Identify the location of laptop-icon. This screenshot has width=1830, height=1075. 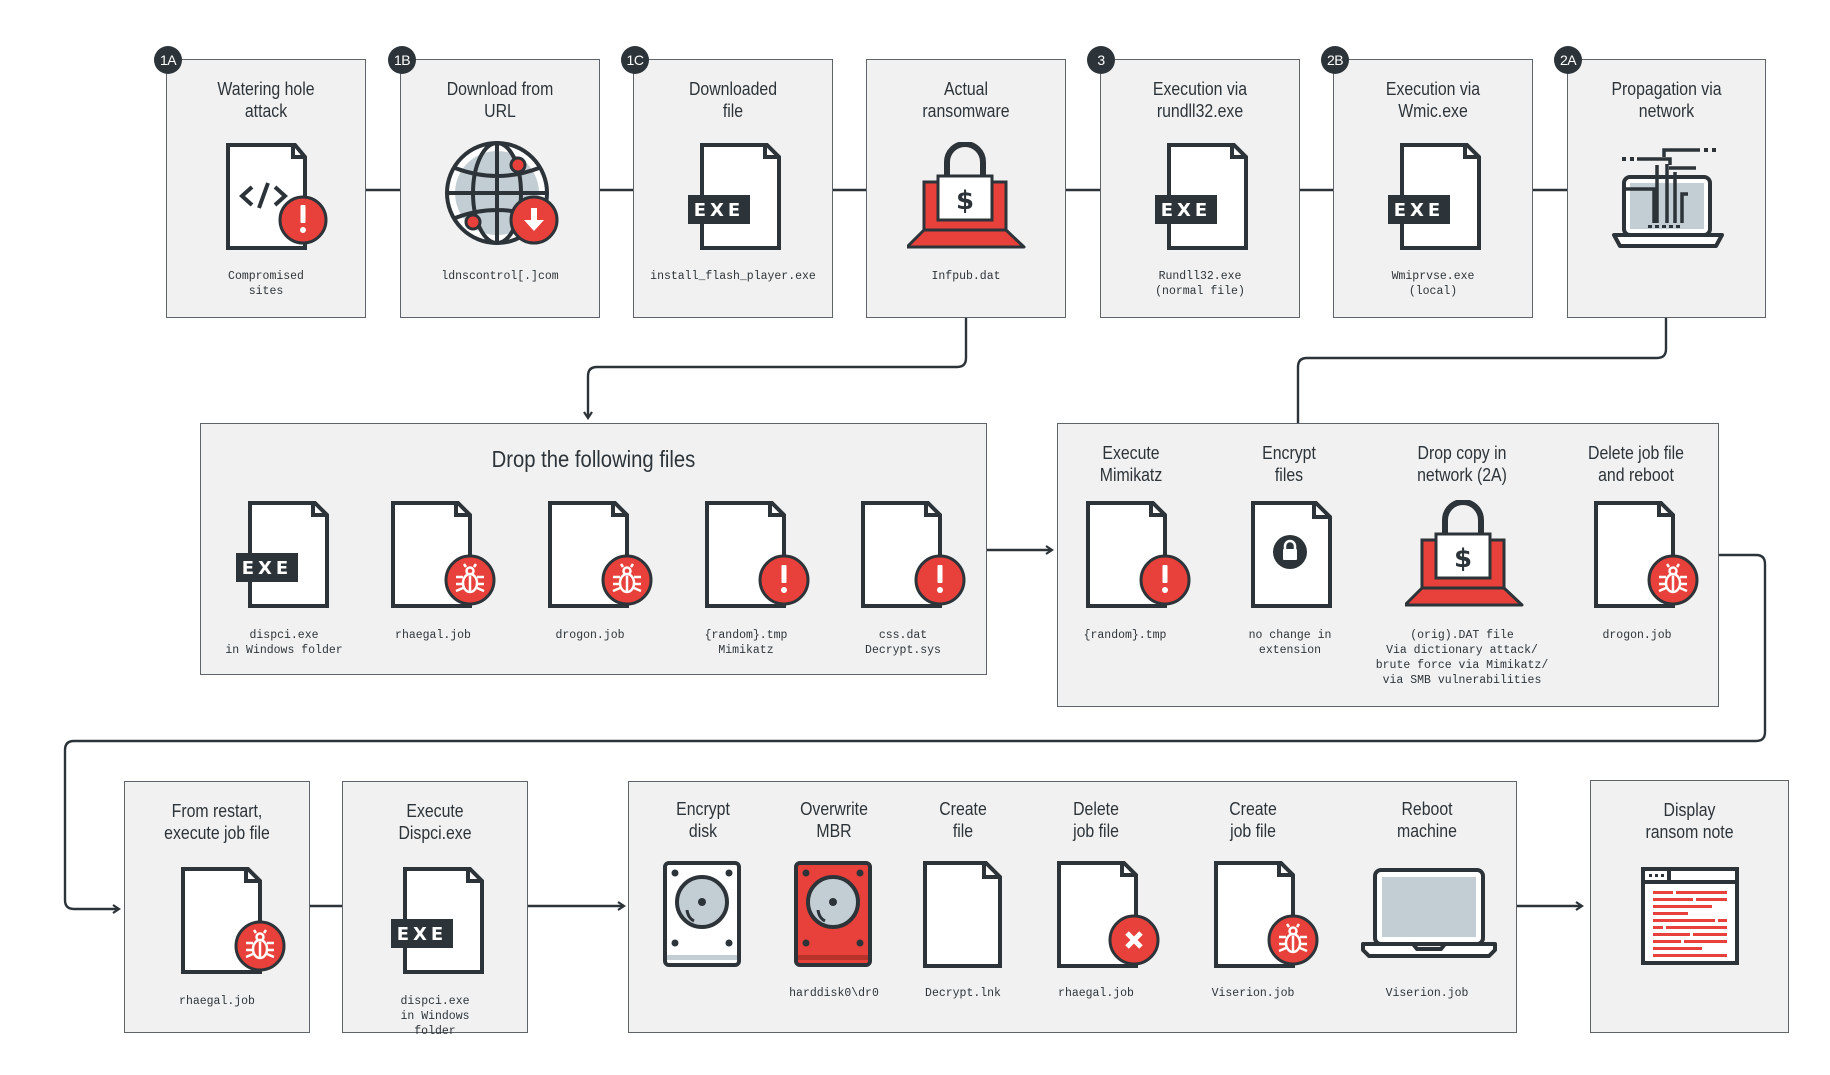
(1429, 913).